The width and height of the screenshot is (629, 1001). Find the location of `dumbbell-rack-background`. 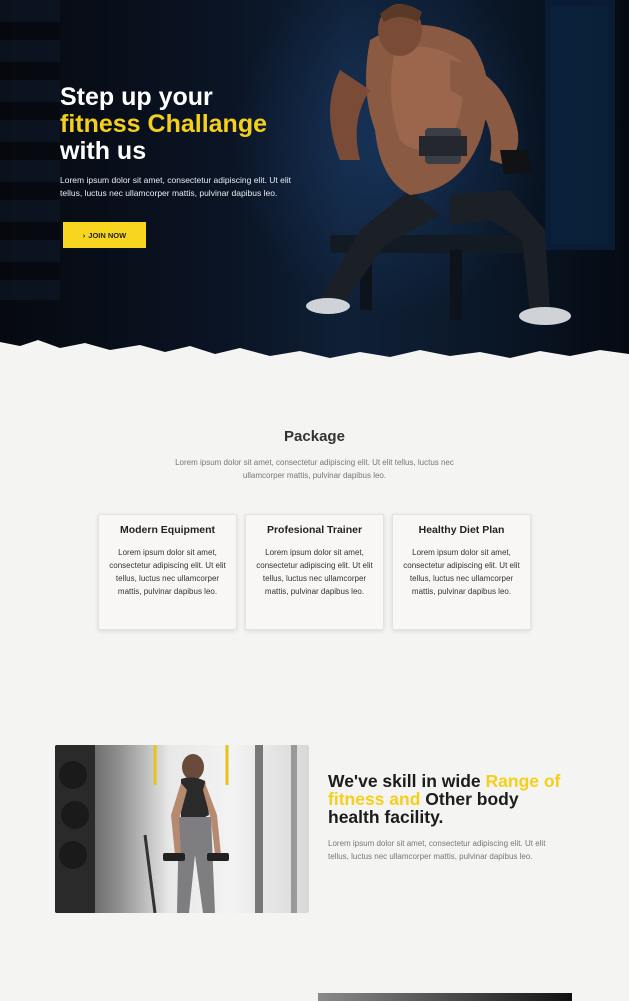

dumbbell-rack-background is located at coordinates (30, 150).